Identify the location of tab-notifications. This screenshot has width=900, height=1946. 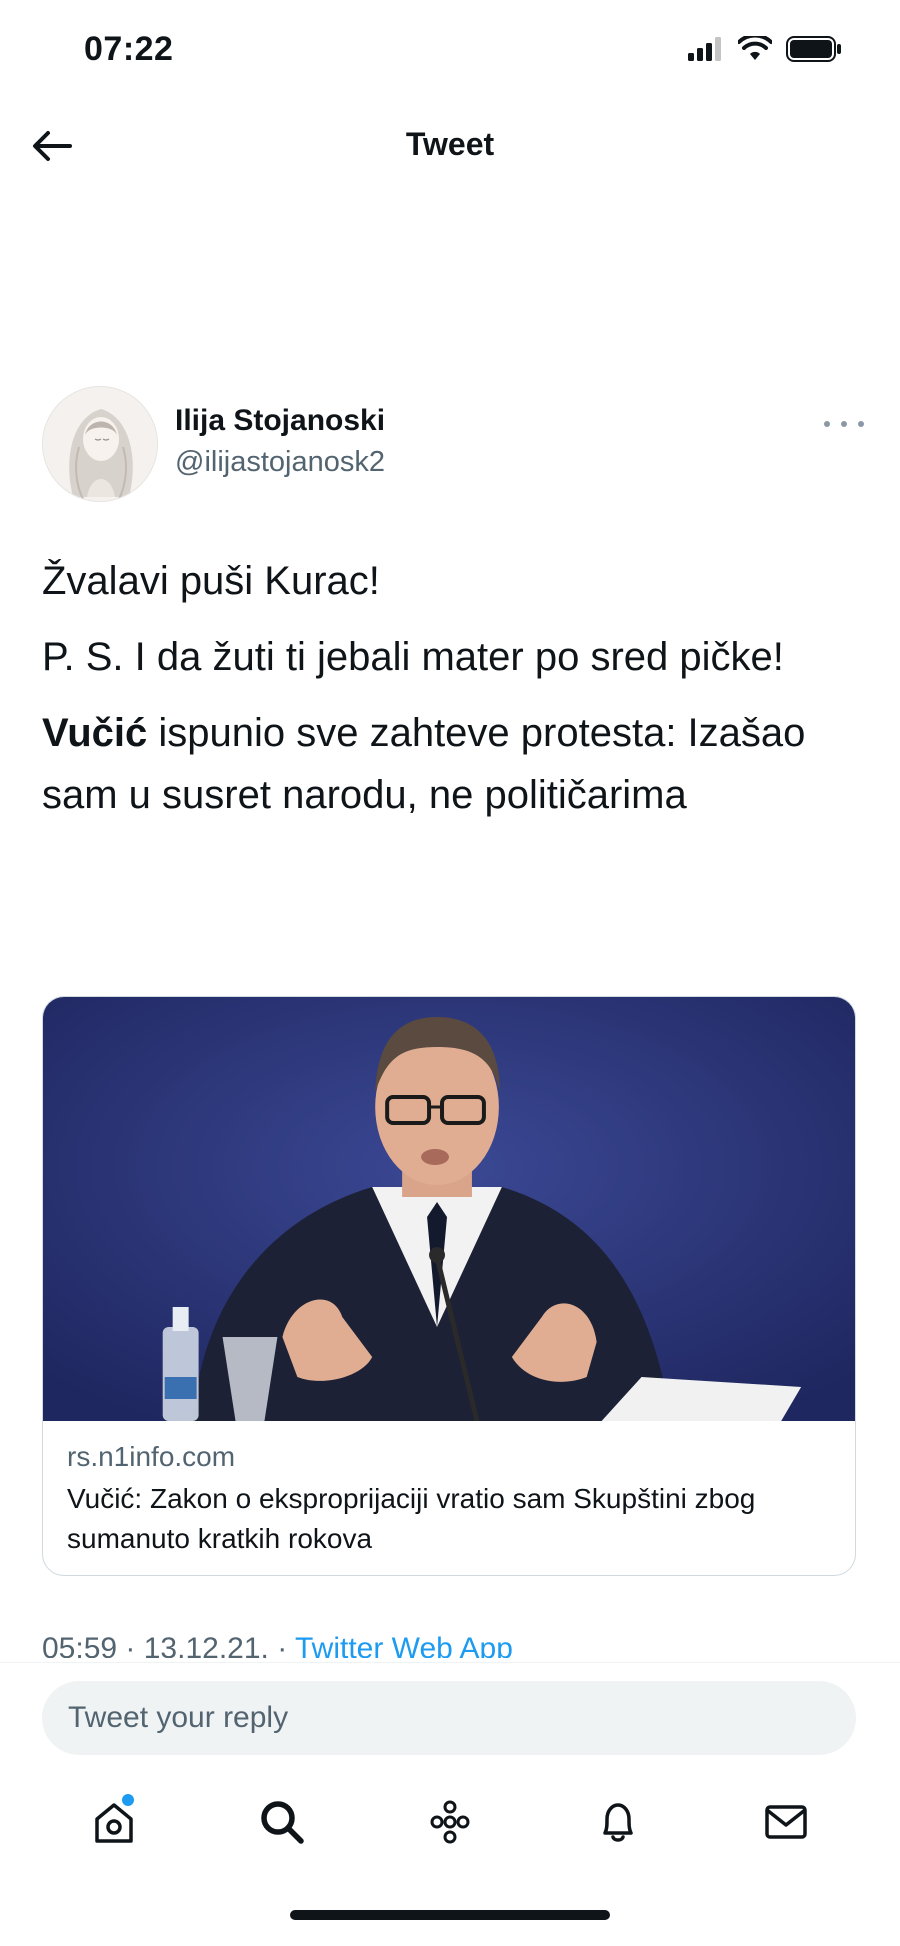
(618, 1822).